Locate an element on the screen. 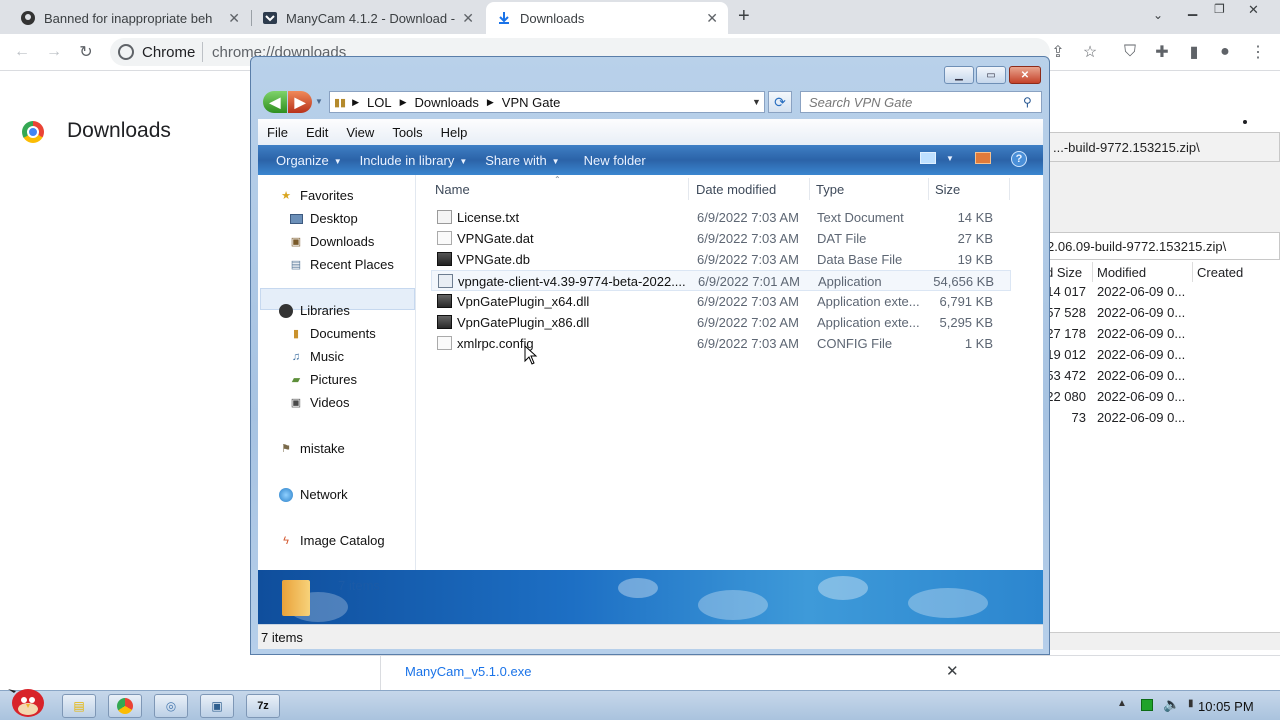 This screenshot has height=720, width=1280. breadcrumb-lol: LOL is located at coordinates (379, 102).